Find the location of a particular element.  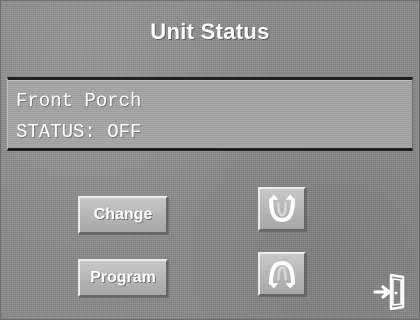

status-label: STATUS: OFF is located at coordinates (79, 132).